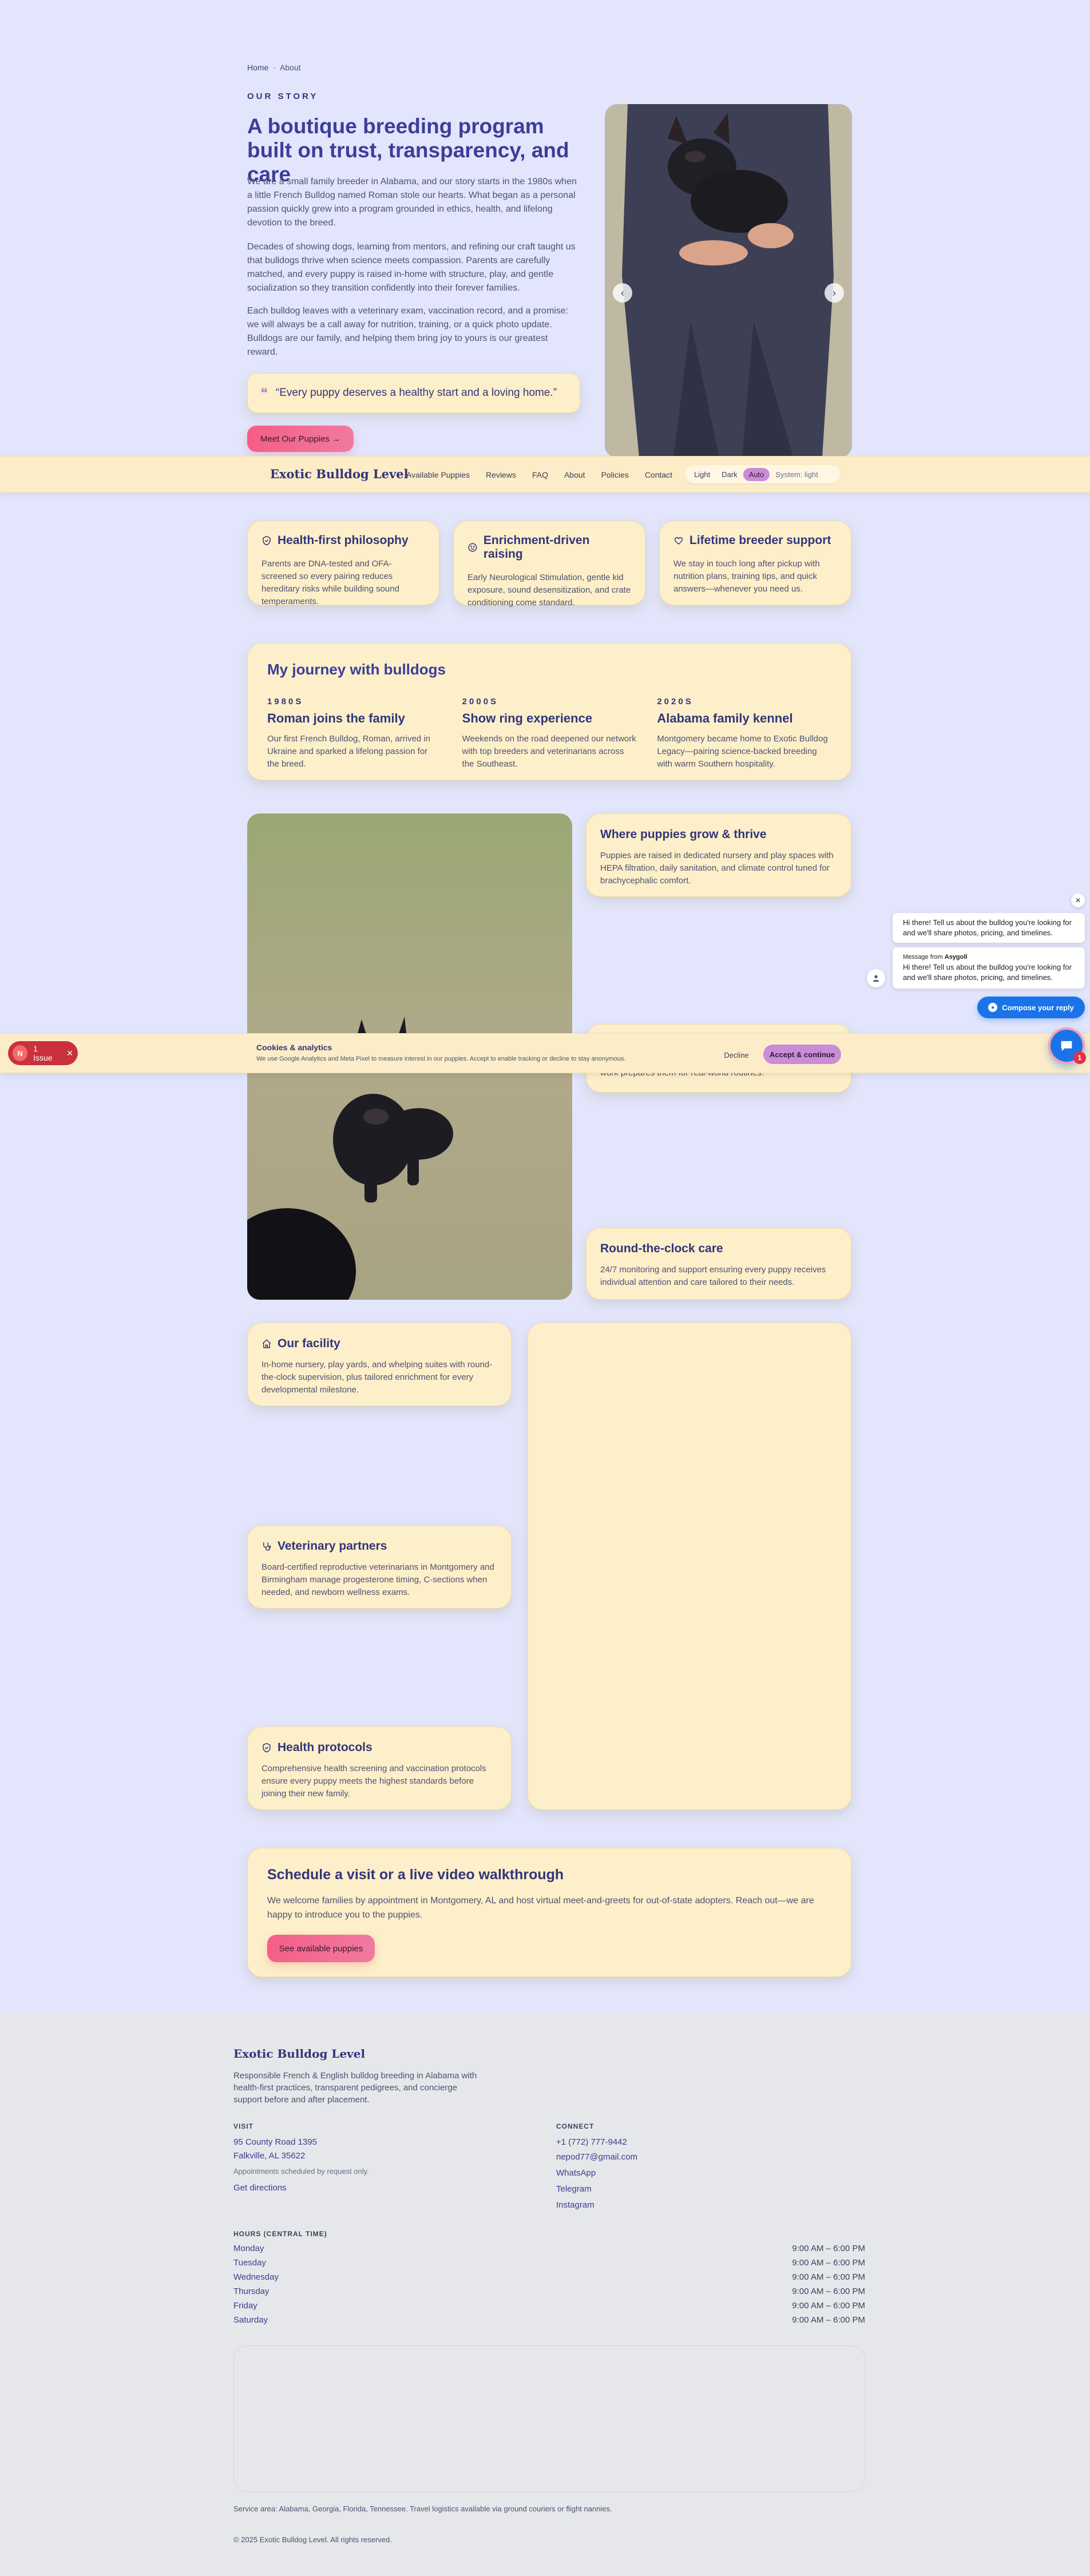 Image resolution: width=1090 pixels, height=2576 pixels. I want to click on chat-from-prefix: Message from, so click(924, 957).